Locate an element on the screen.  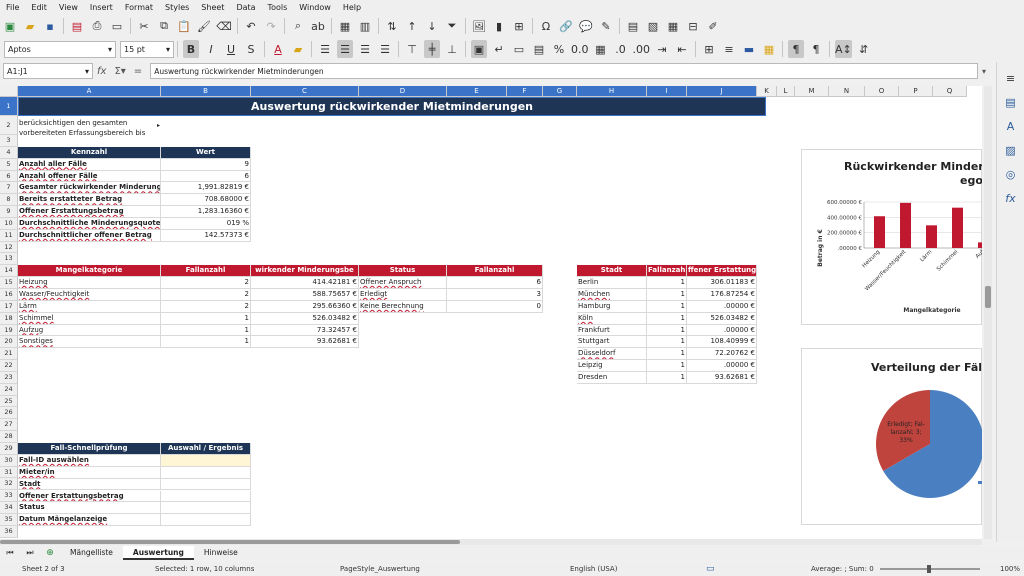
row-header: 22 is located at coordinates (9, 366).